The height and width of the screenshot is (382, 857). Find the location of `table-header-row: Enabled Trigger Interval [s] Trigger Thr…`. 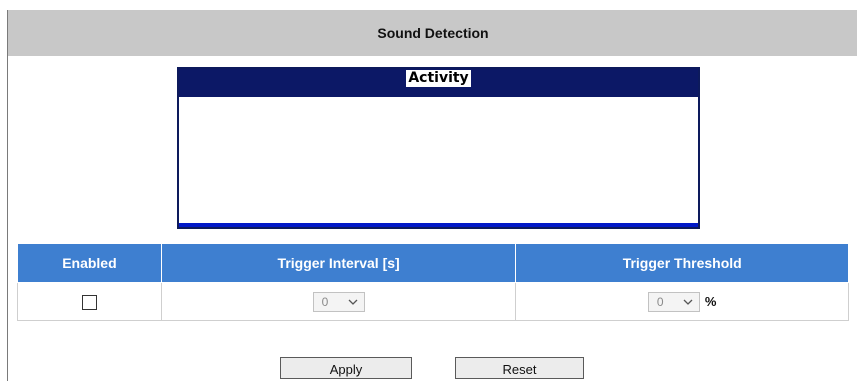

table-header-row: Enabled Trigger Interval [s] Trigger Thr… is located at coordinates (433, 263).